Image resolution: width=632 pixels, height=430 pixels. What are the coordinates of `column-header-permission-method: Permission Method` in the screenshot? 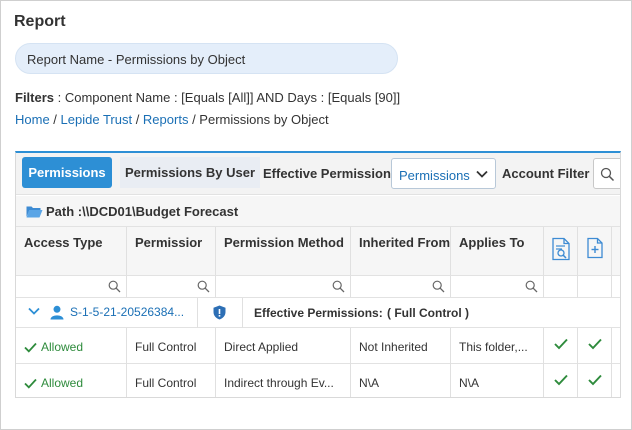 It's located at (283, 251).